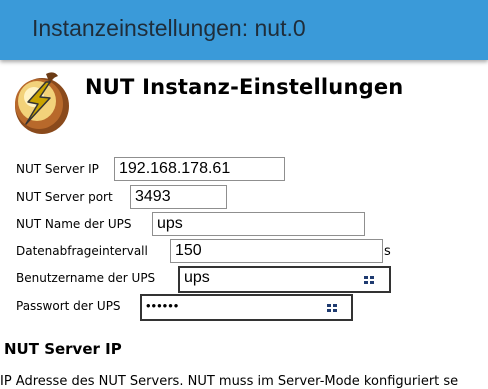  Describe the element at coordinates (82, 251) in the screenshot. I see `interval-label: Datenabfrageintervall` at that location.